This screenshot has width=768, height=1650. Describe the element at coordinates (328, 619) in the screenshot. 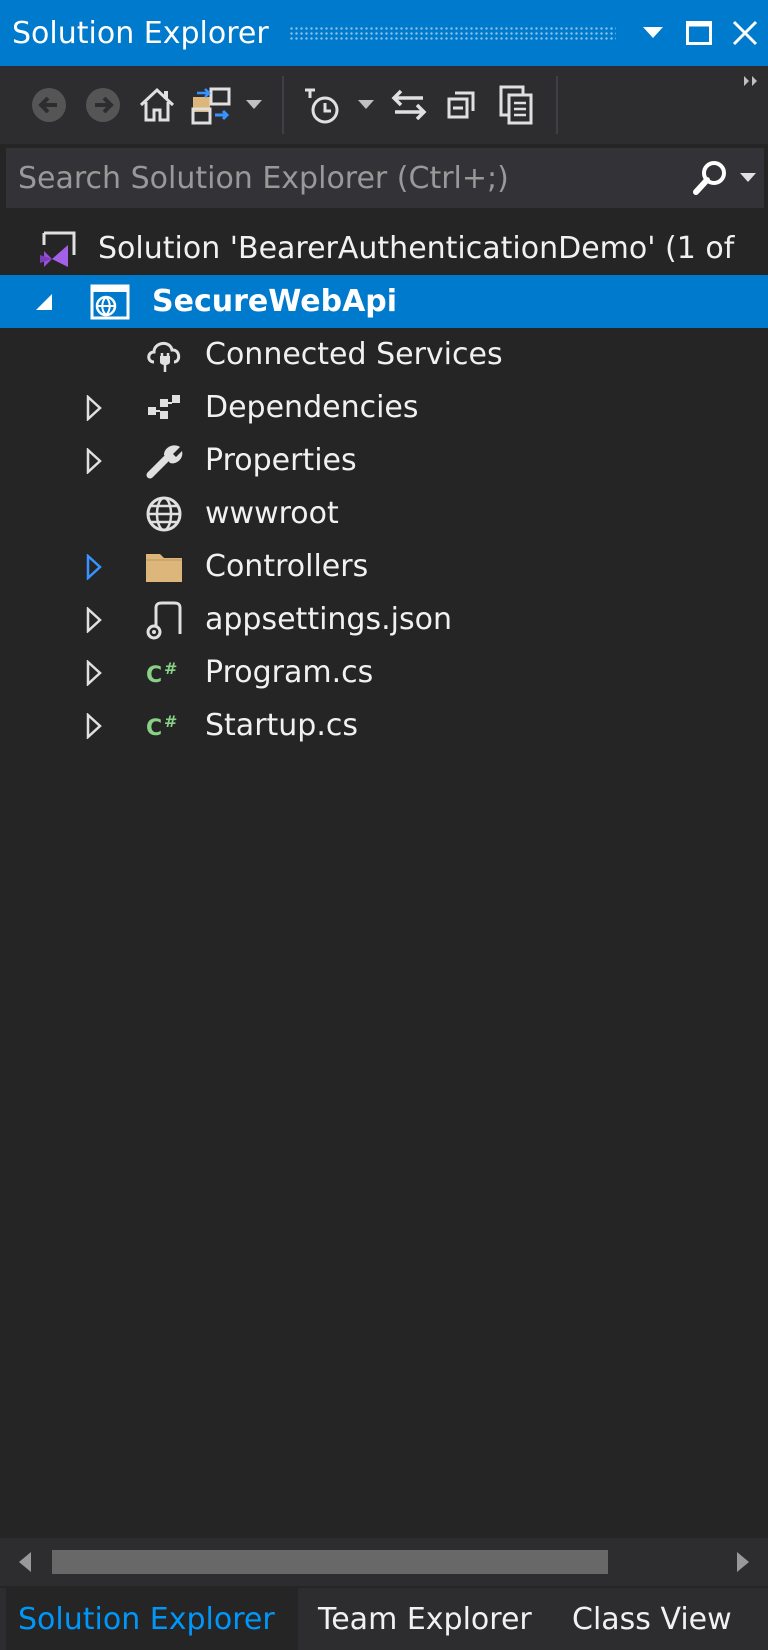

I see `tree-item-label: appsettings.json` at that location.